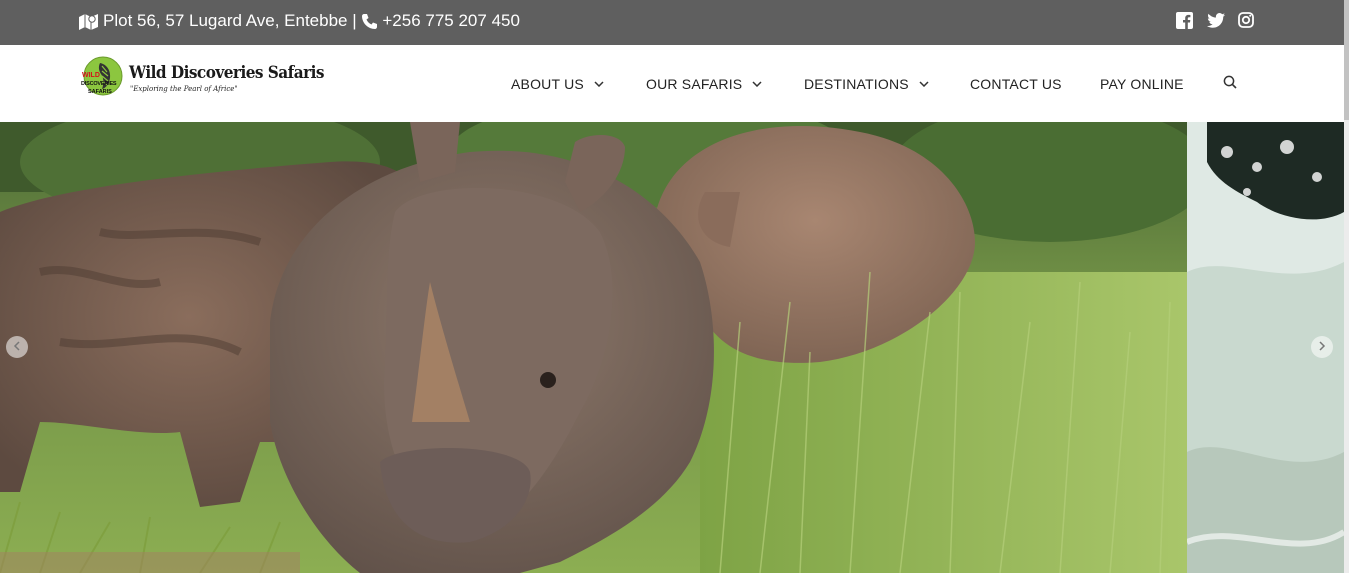 The height and width of the screenshot is (573, 1349). What do you see at coordinates (694, 83) in the screenshot?
I see `nav-our-safaris-label: OUR SAFARIS` at bounding box center [694, 83].